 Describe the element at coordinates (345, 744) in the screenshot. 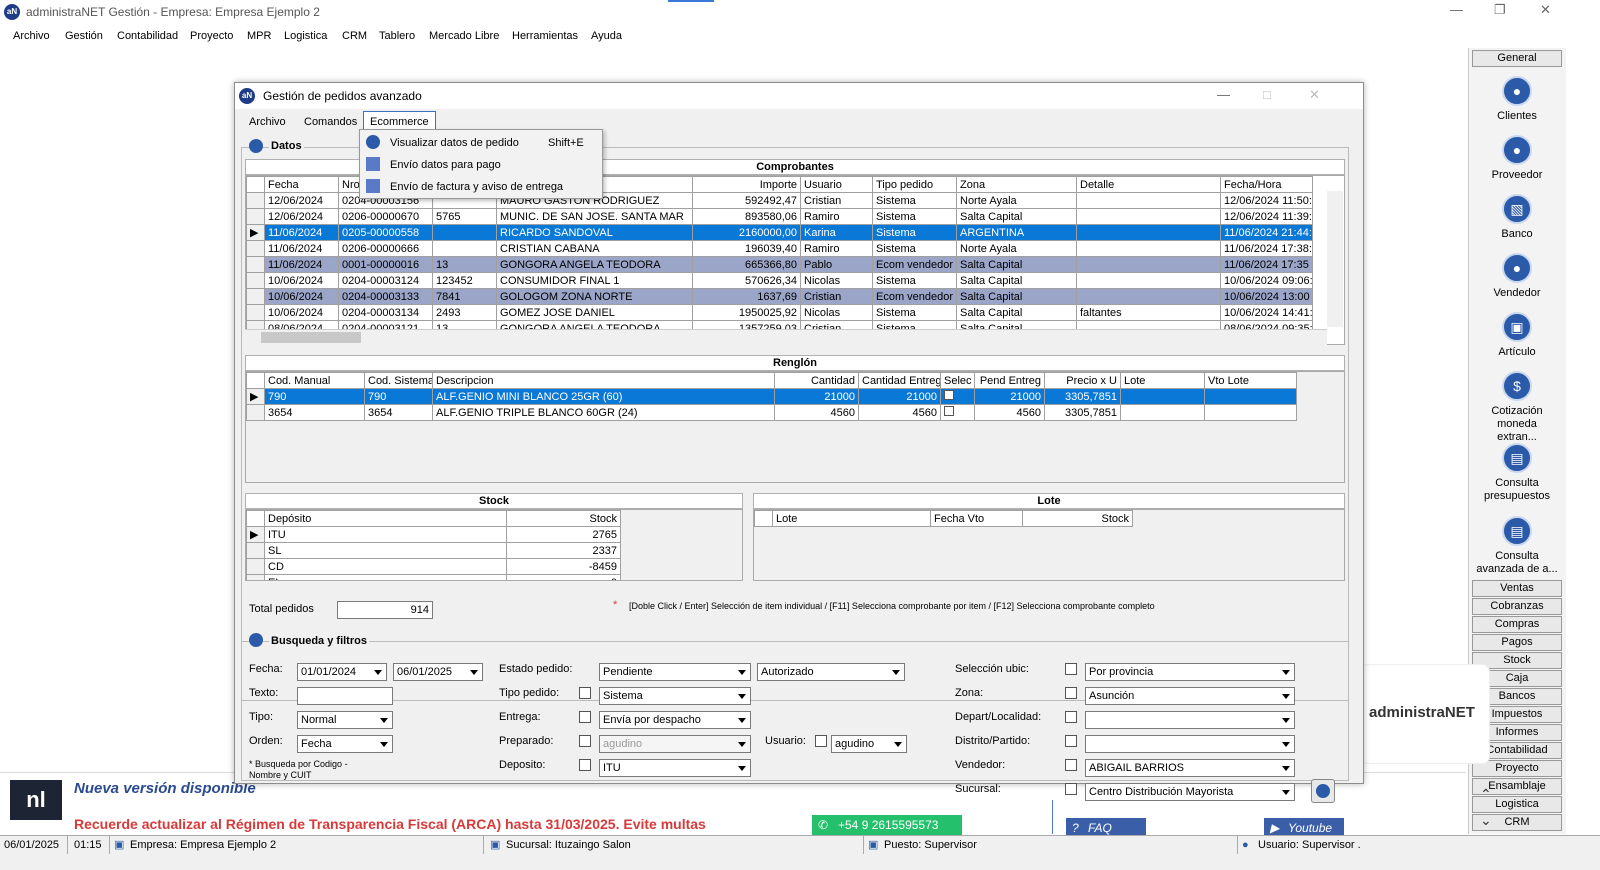

I see `orden-select: Fecha` at that location.